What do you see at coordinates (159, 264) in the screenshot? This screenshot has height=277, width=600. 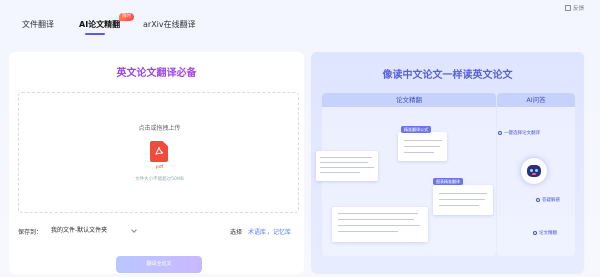 I see `translate-paper-button: 翻译全论文` at bounding box center [159, 264].